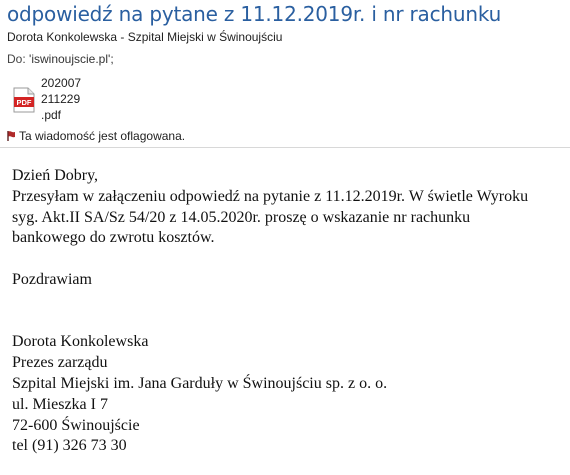  Describe the element at coordinates (69, 446) in the screenshot. I see `signature-line: tel (91) 326 73 30` at that location.